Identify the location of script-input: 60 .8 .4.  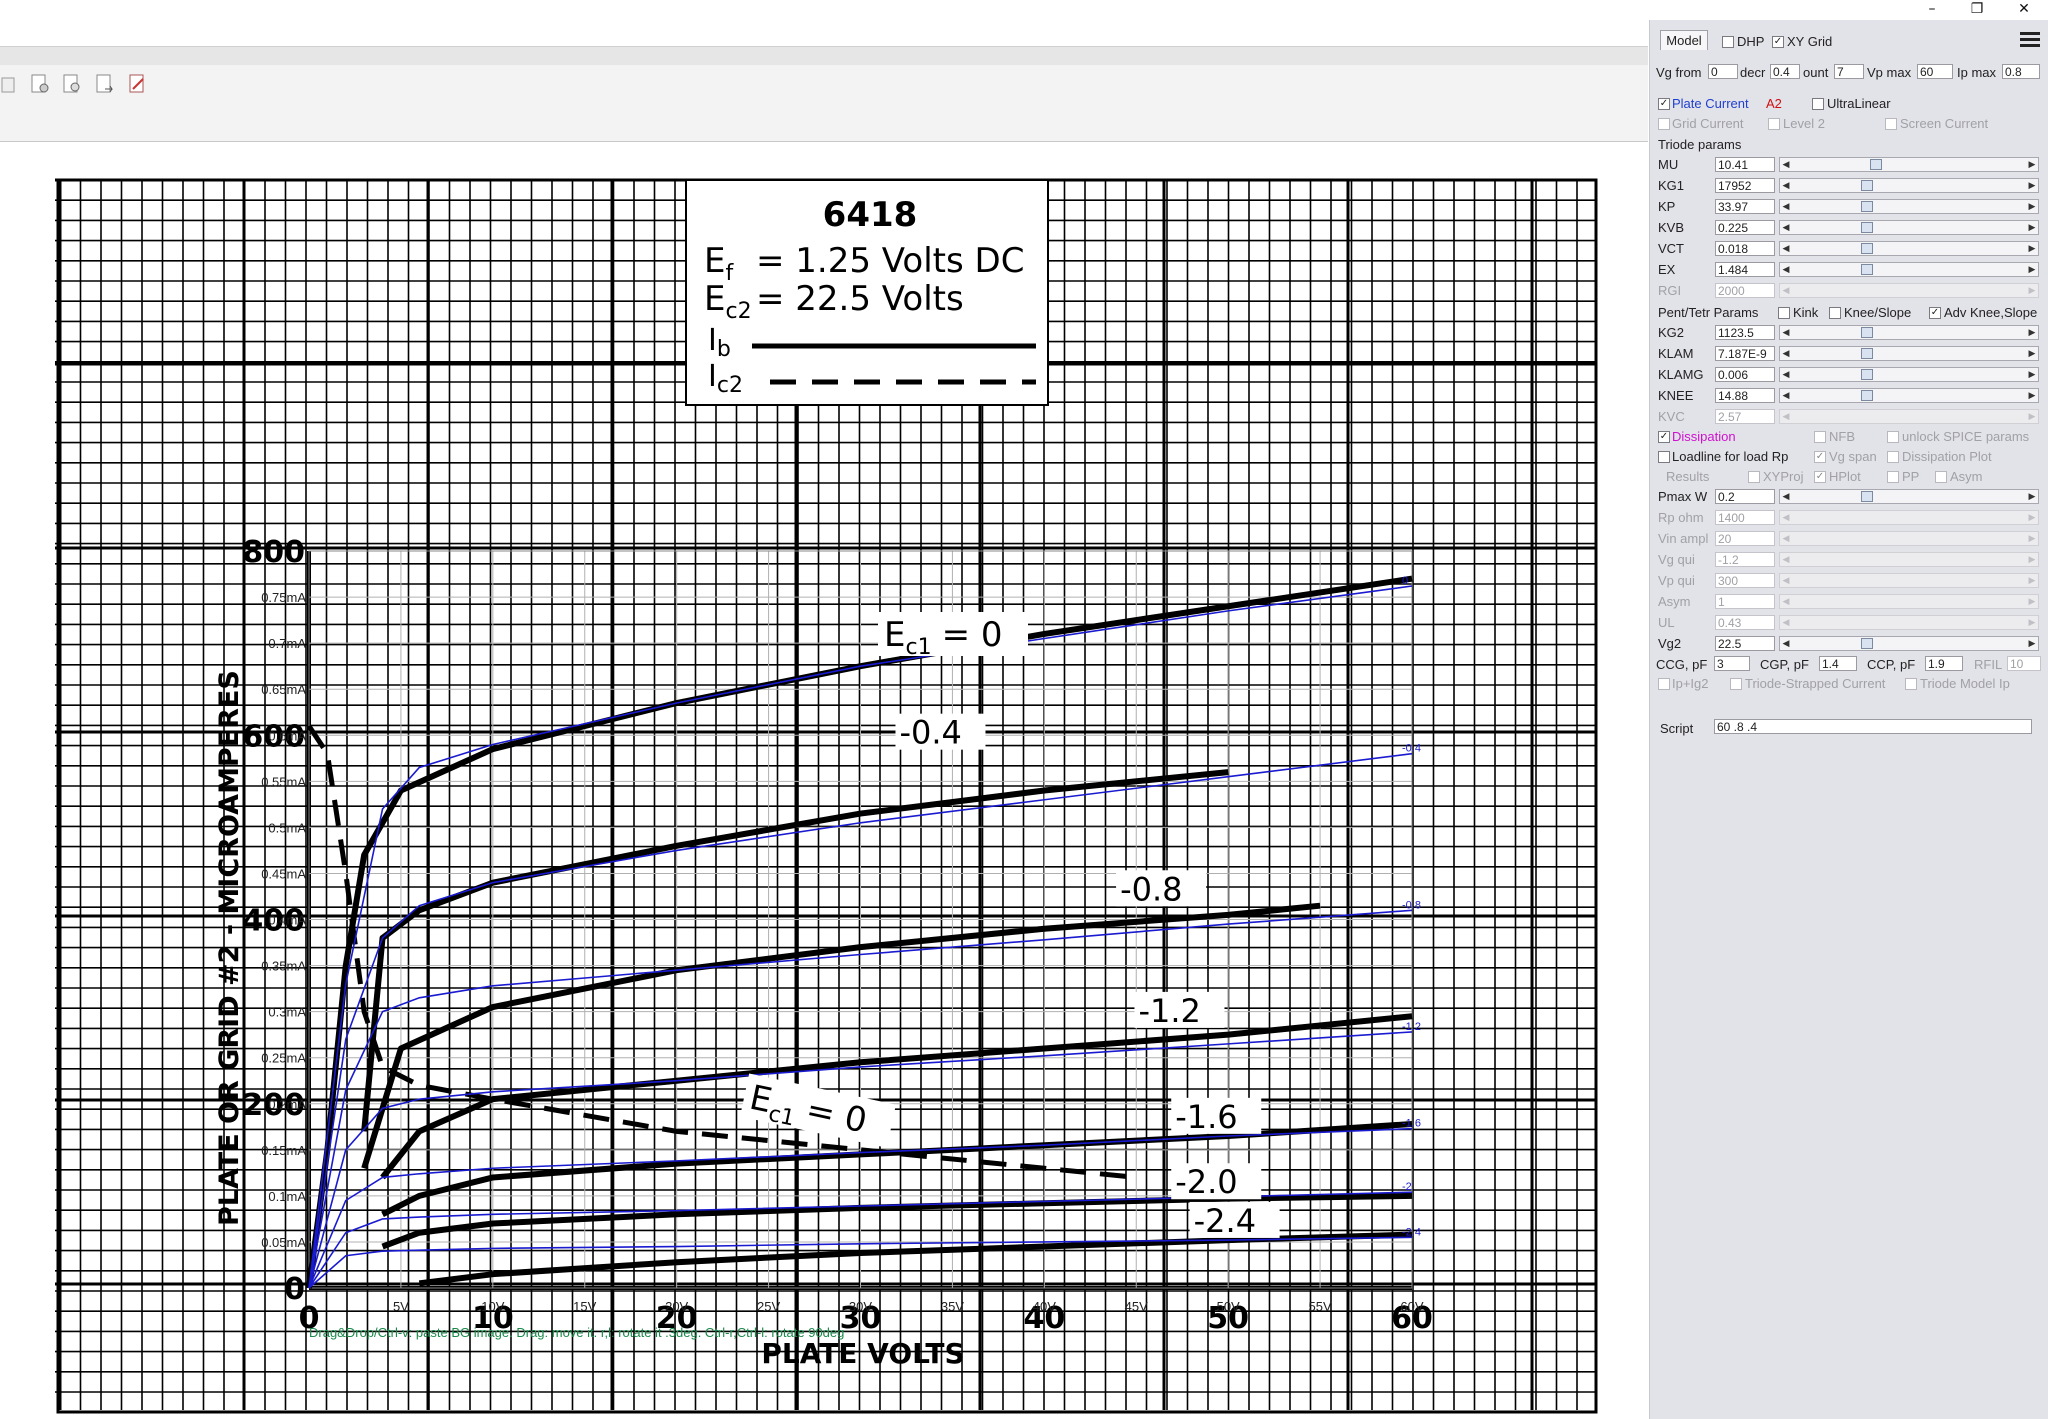
(1873, 726).